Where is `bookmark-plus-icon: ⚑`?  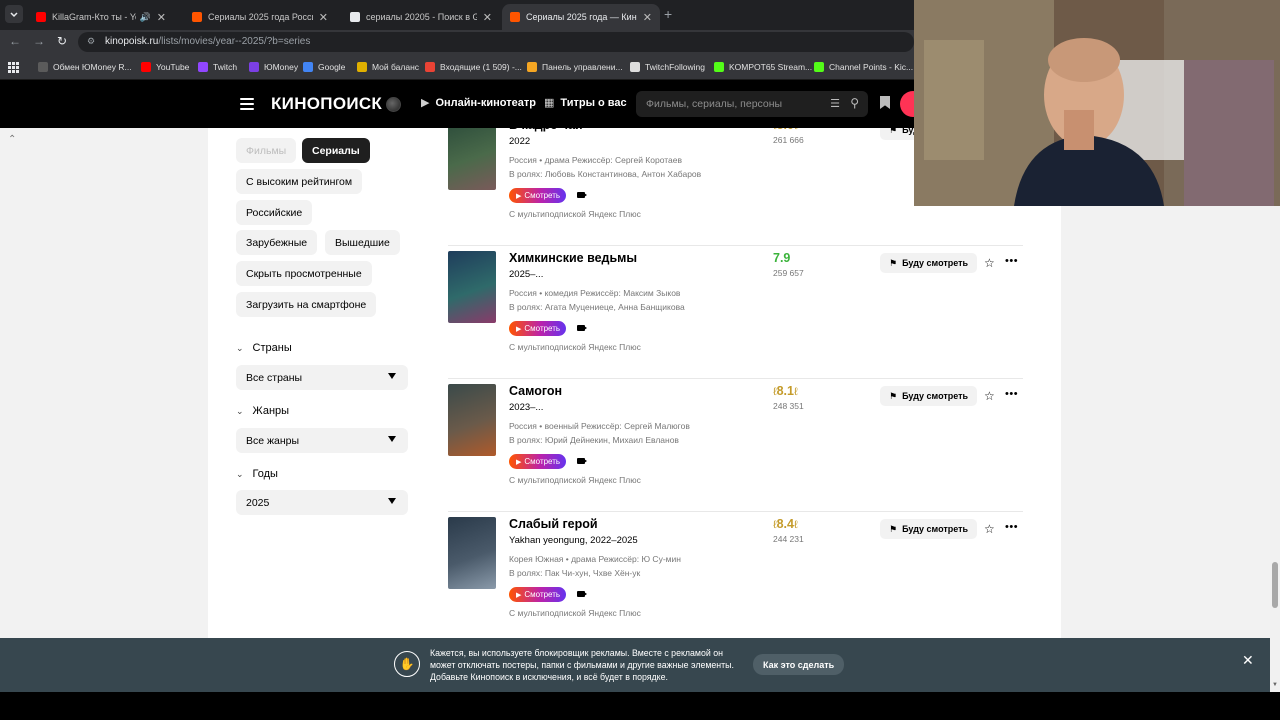
bookmark-plus-icon: ⚑ is located at coordinates (893, 528).